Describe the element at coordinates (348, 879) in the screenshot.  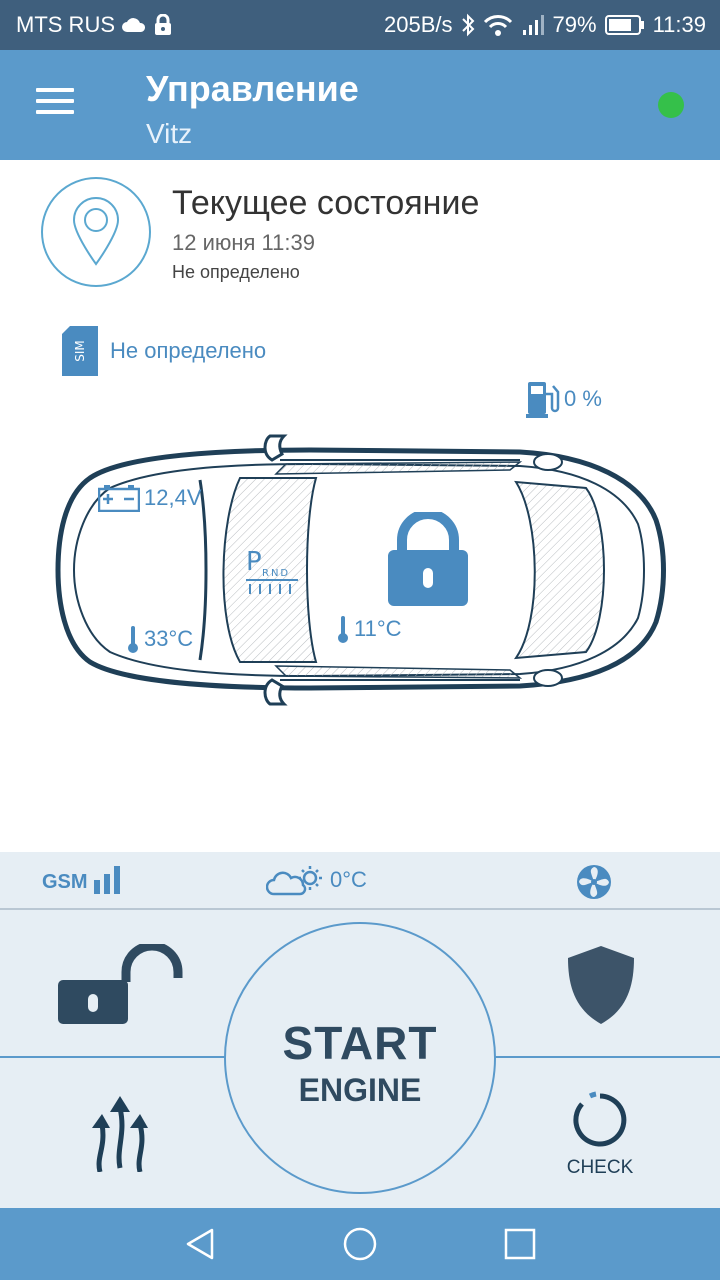
I see `weather-temperature: 0°C` at that location.